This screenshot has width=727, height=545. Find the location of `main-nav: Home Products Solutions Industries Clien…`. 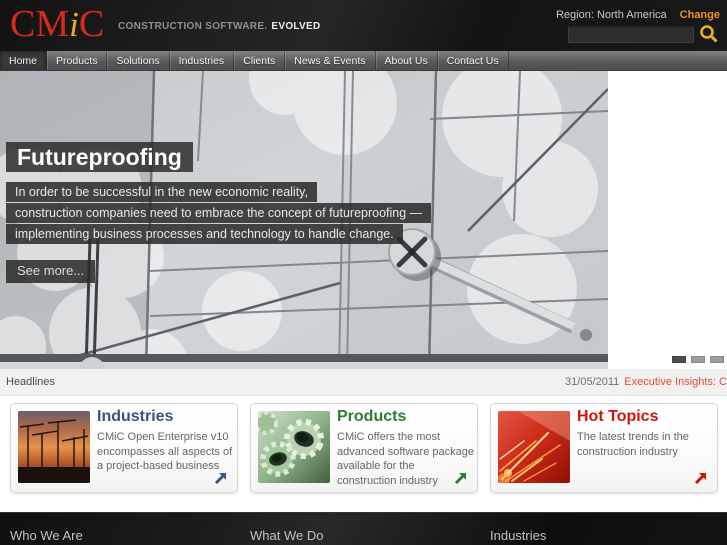

main-nav: Home Products Solutions Industries Clien… is located at coordinates (363, 61).